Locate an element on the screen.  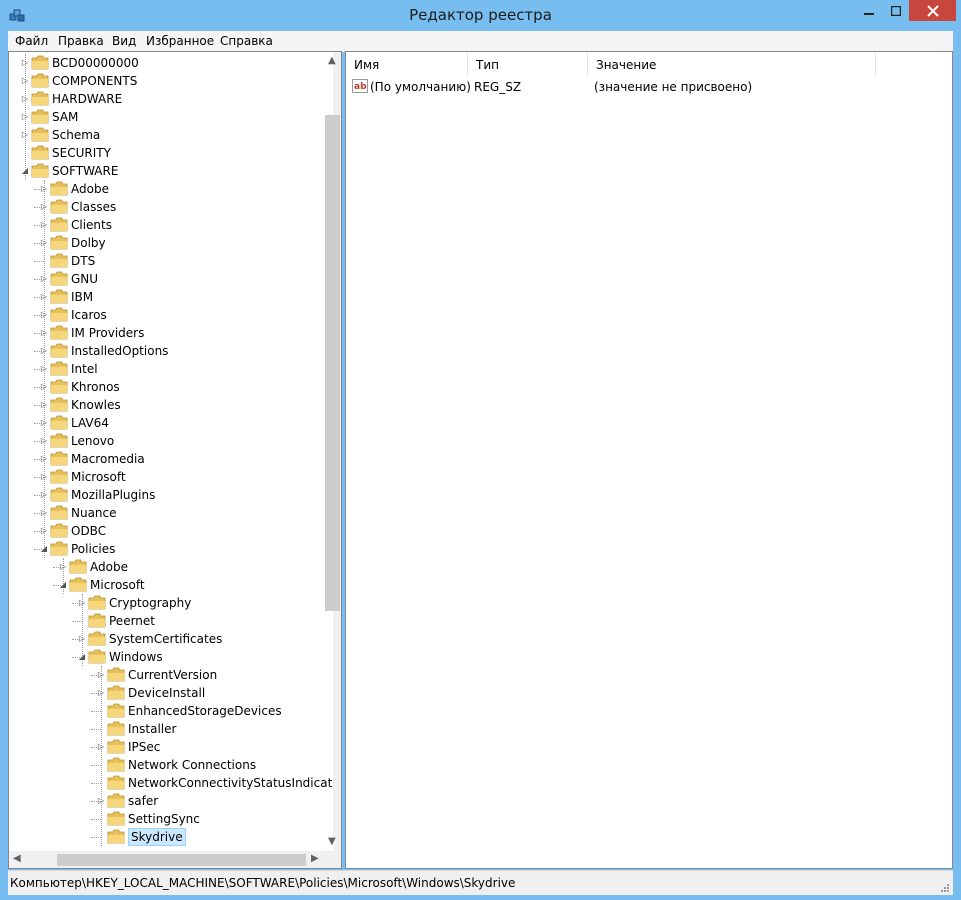
tree-node: ◢ SOFTWARE is located at coordinates (175, 171).